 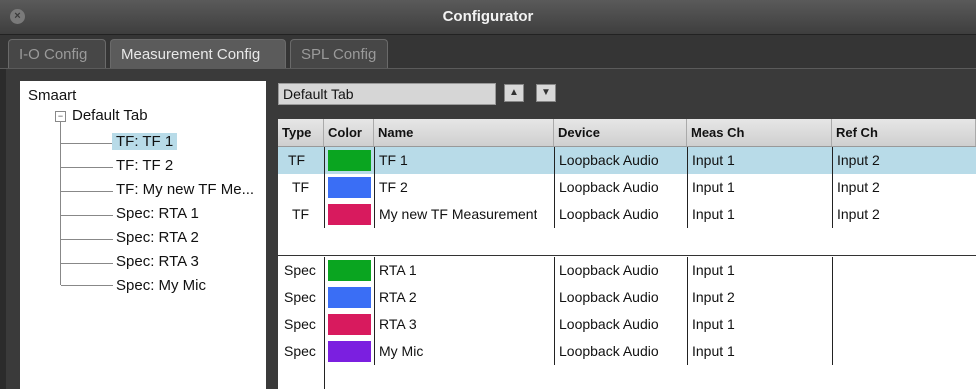 What do you see at coordinates (157, 237) in the screenshot?
I see `tree-item-rta-2: Spec: RTA 2` at bounding box center [157, 237].